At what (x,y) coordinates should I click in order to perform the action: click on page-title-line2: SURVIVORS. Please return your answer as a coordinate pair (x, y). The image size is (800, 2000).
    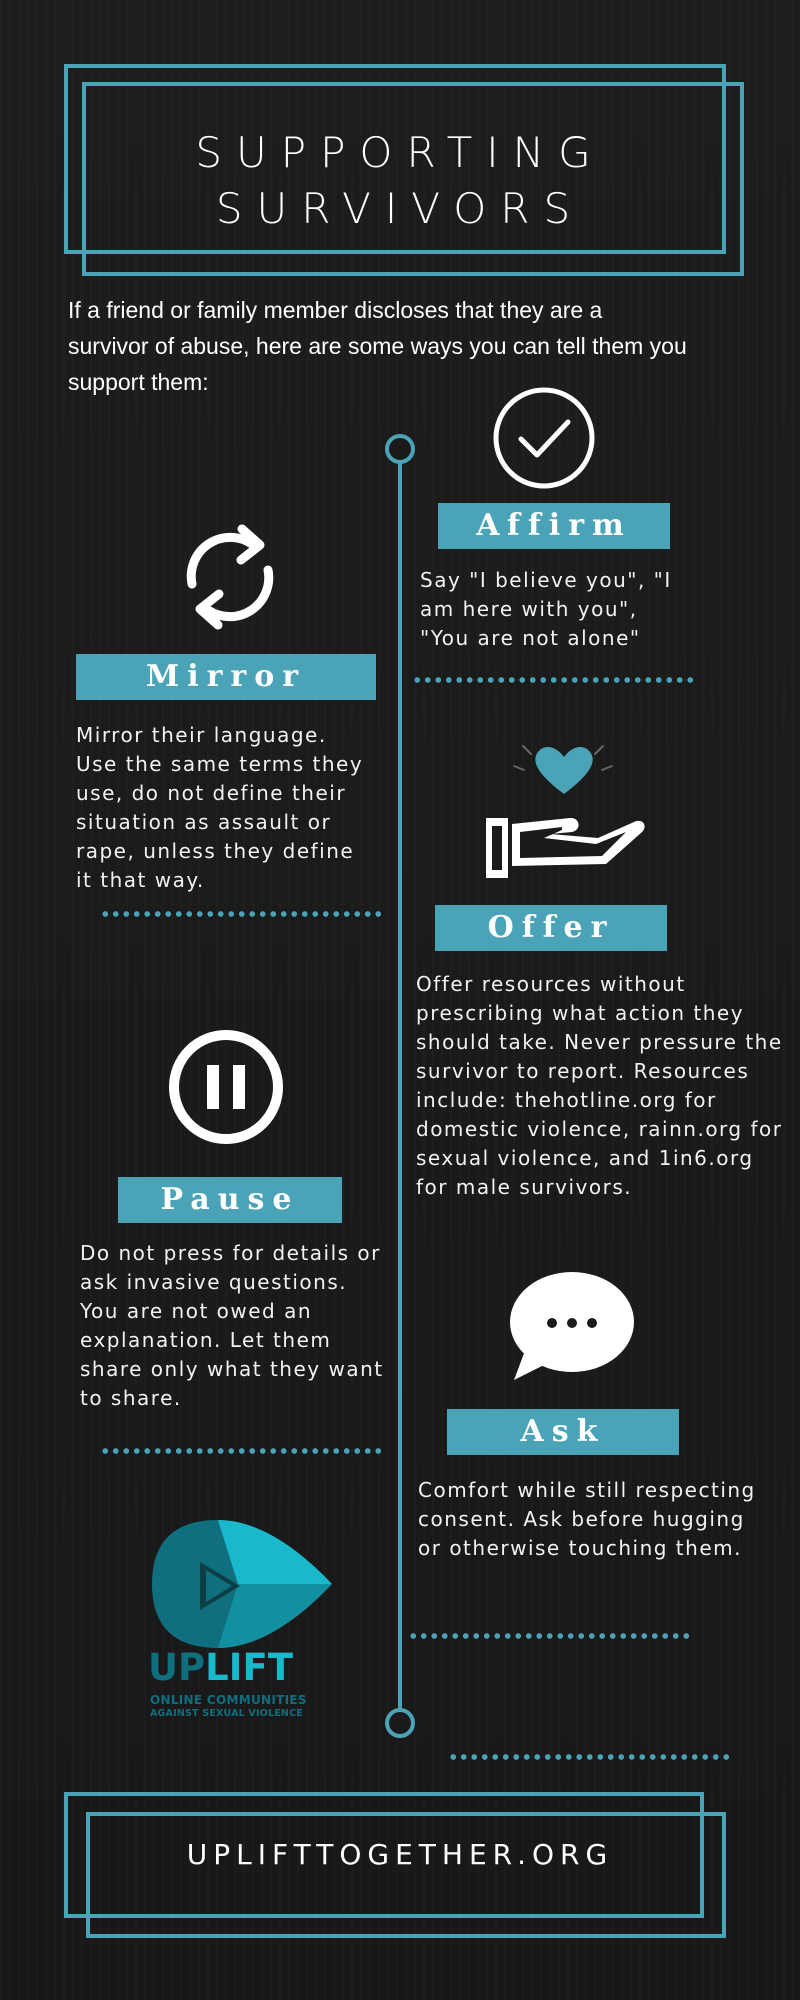
    Looking at the image, I should click on (400, 208).